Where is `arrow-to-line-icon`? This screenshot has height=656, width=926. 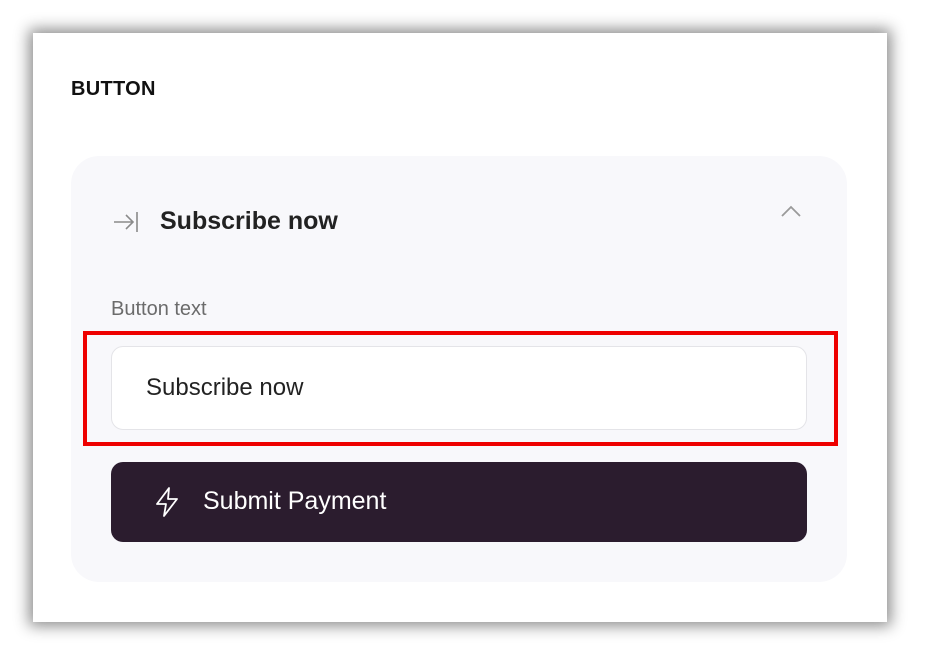 arrow-to-line-icon is located at coordinates (126, 222).